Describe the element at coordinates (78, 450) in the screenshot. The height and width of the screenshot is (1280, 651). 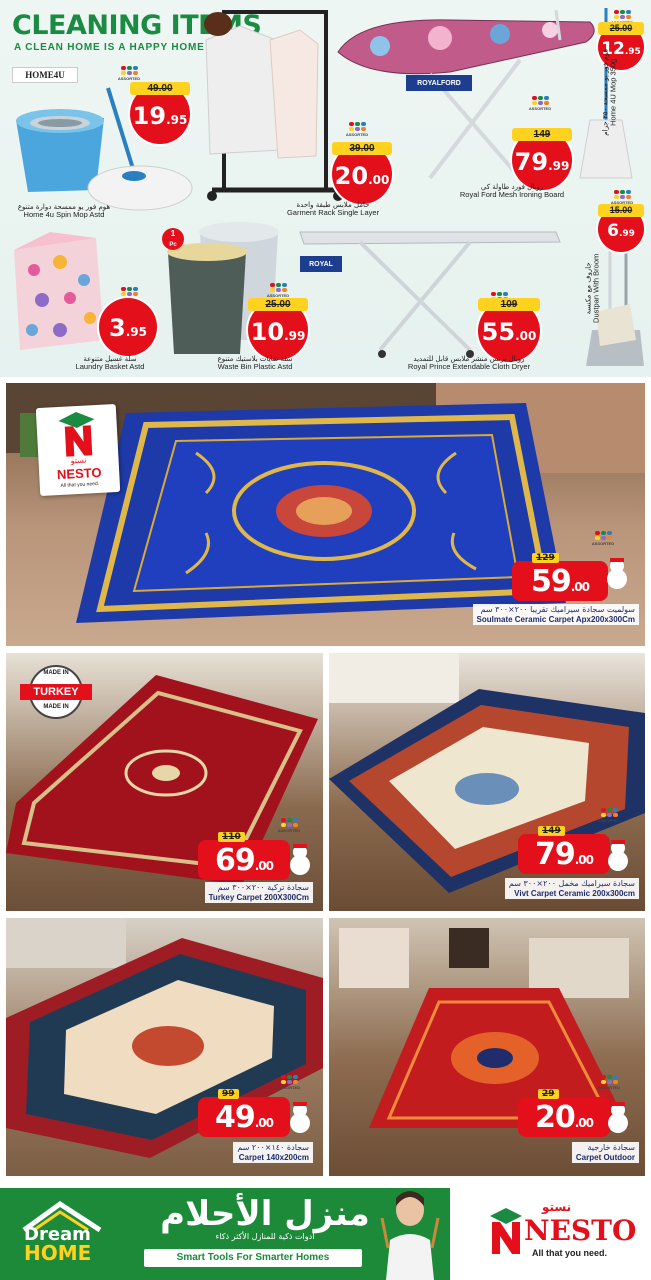
I see `nesto-sign: نستو NESTO All that you need.` at that location.